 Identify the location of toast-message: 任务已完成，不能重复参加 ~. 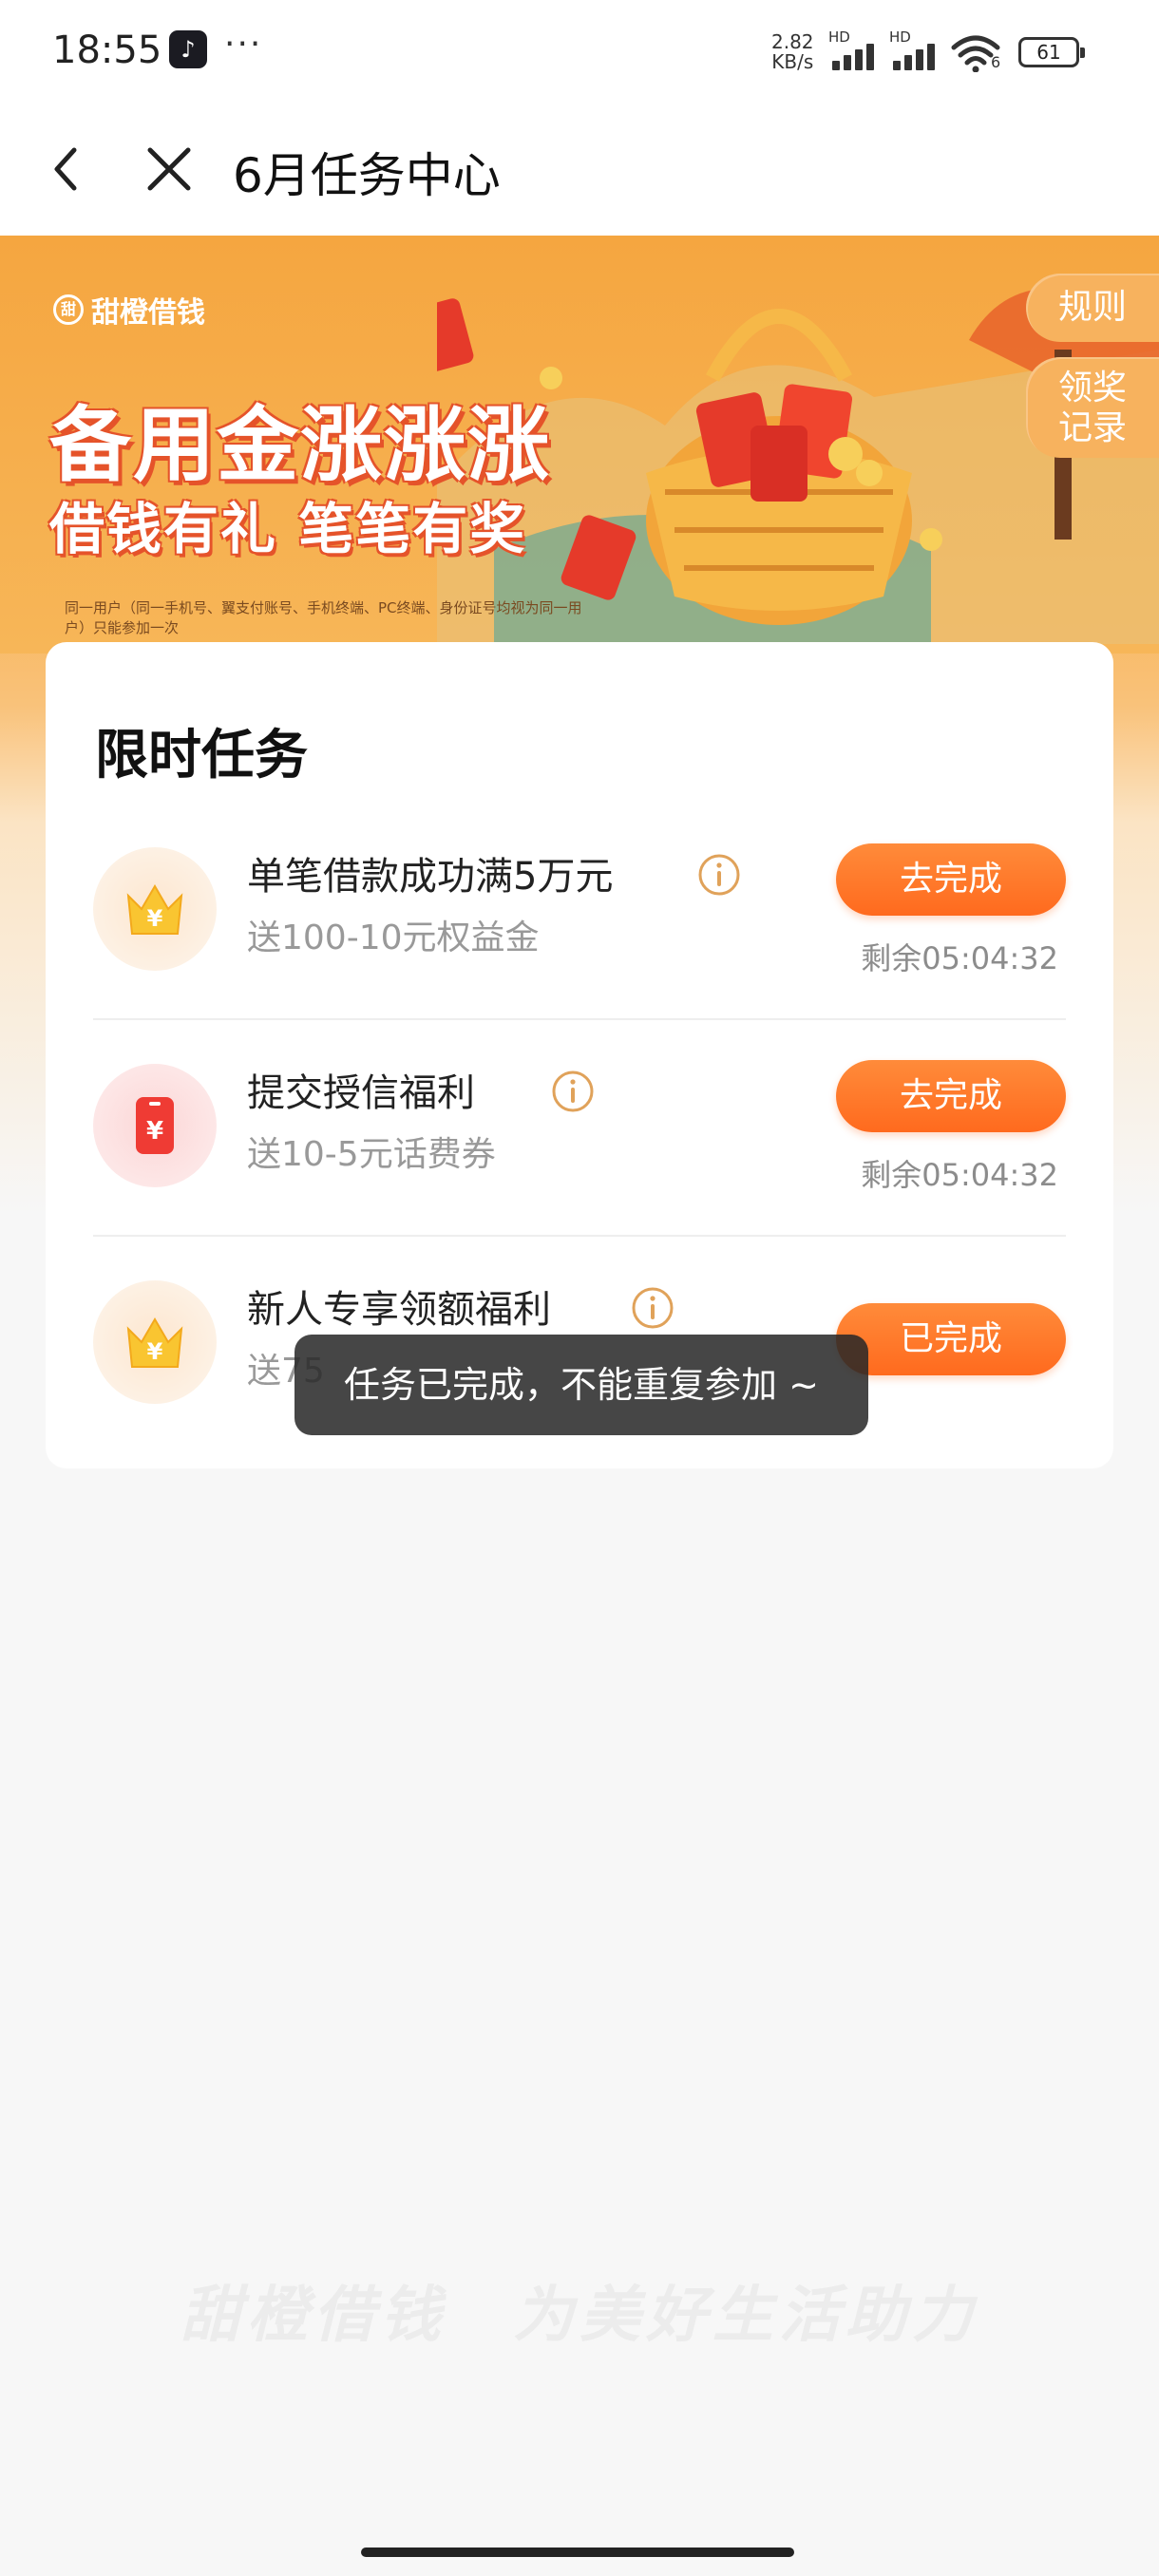
(581, 1385).